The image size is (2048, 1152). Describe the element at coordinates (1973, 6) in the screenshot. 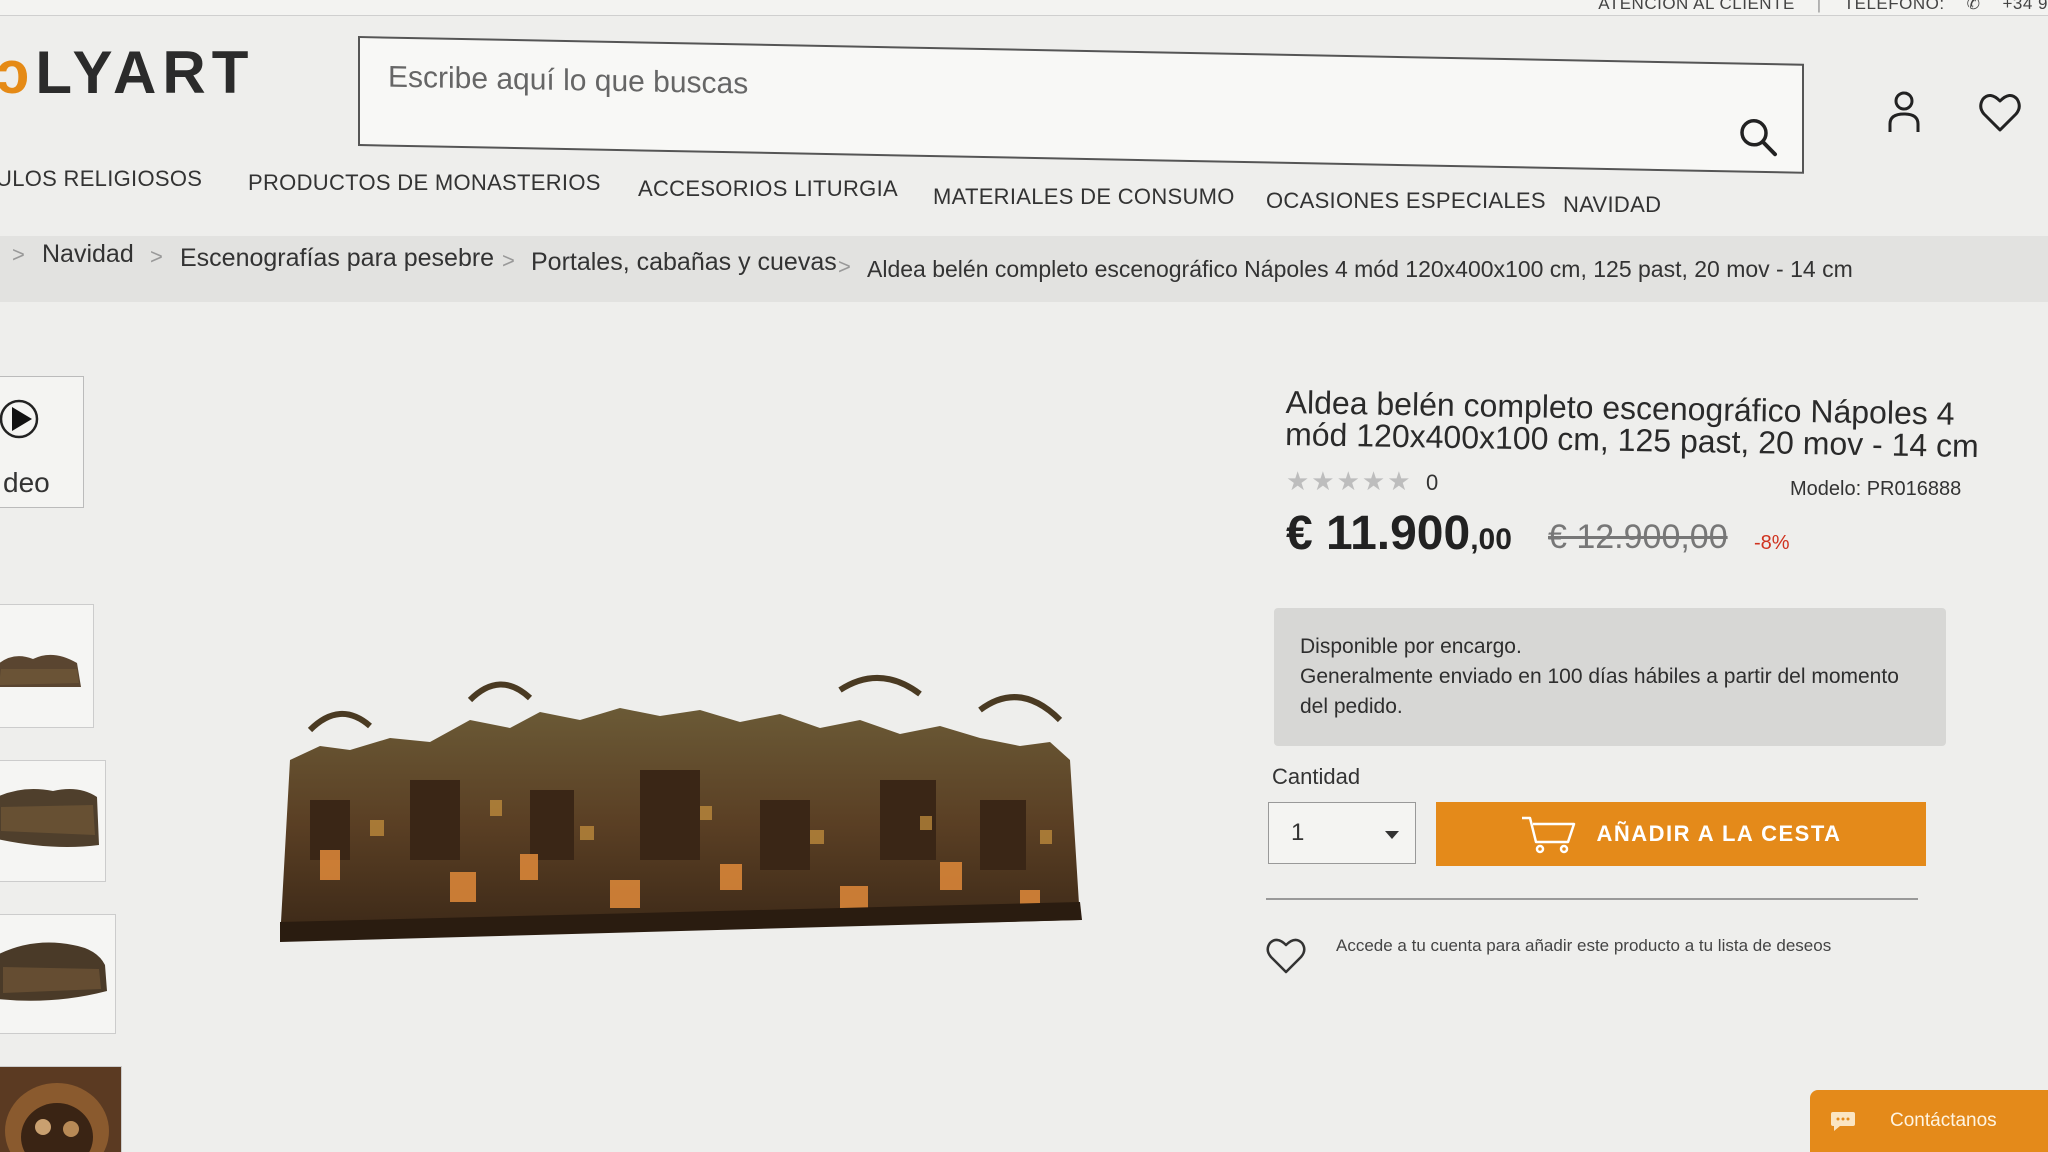

I see `phone-icon: ✆` at that location.